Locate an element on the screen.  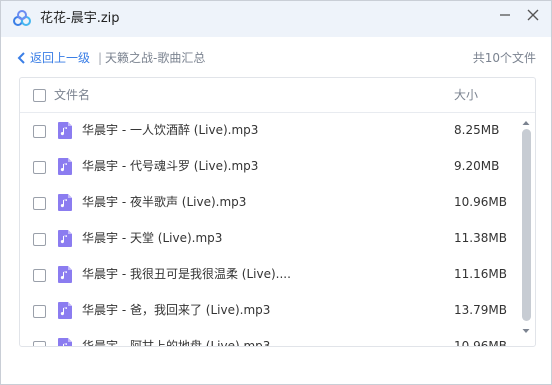
table-row: 华晨宇 - 夜半歌声 (Live).mp3 10.96MB is located at coordinates (270, 203).